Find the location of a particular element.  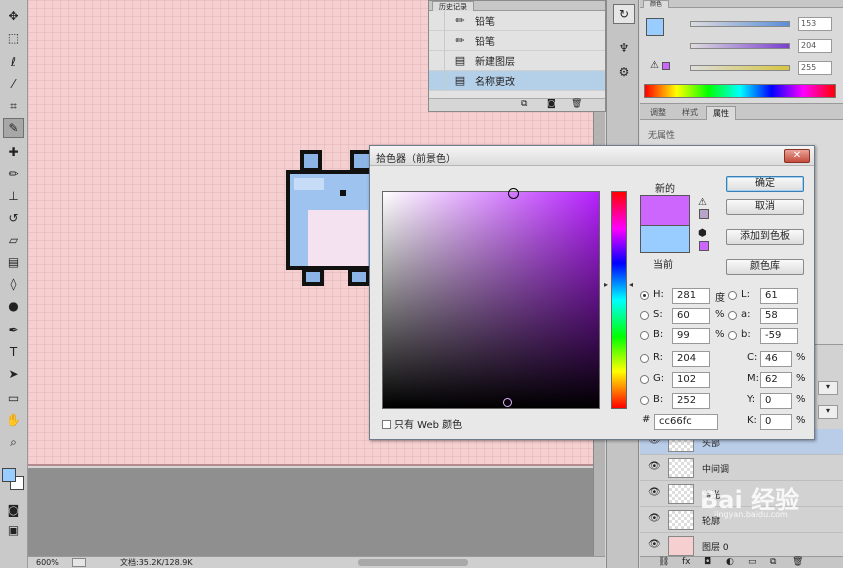

color-value-input: 102 is located at coordinates (691, 380).